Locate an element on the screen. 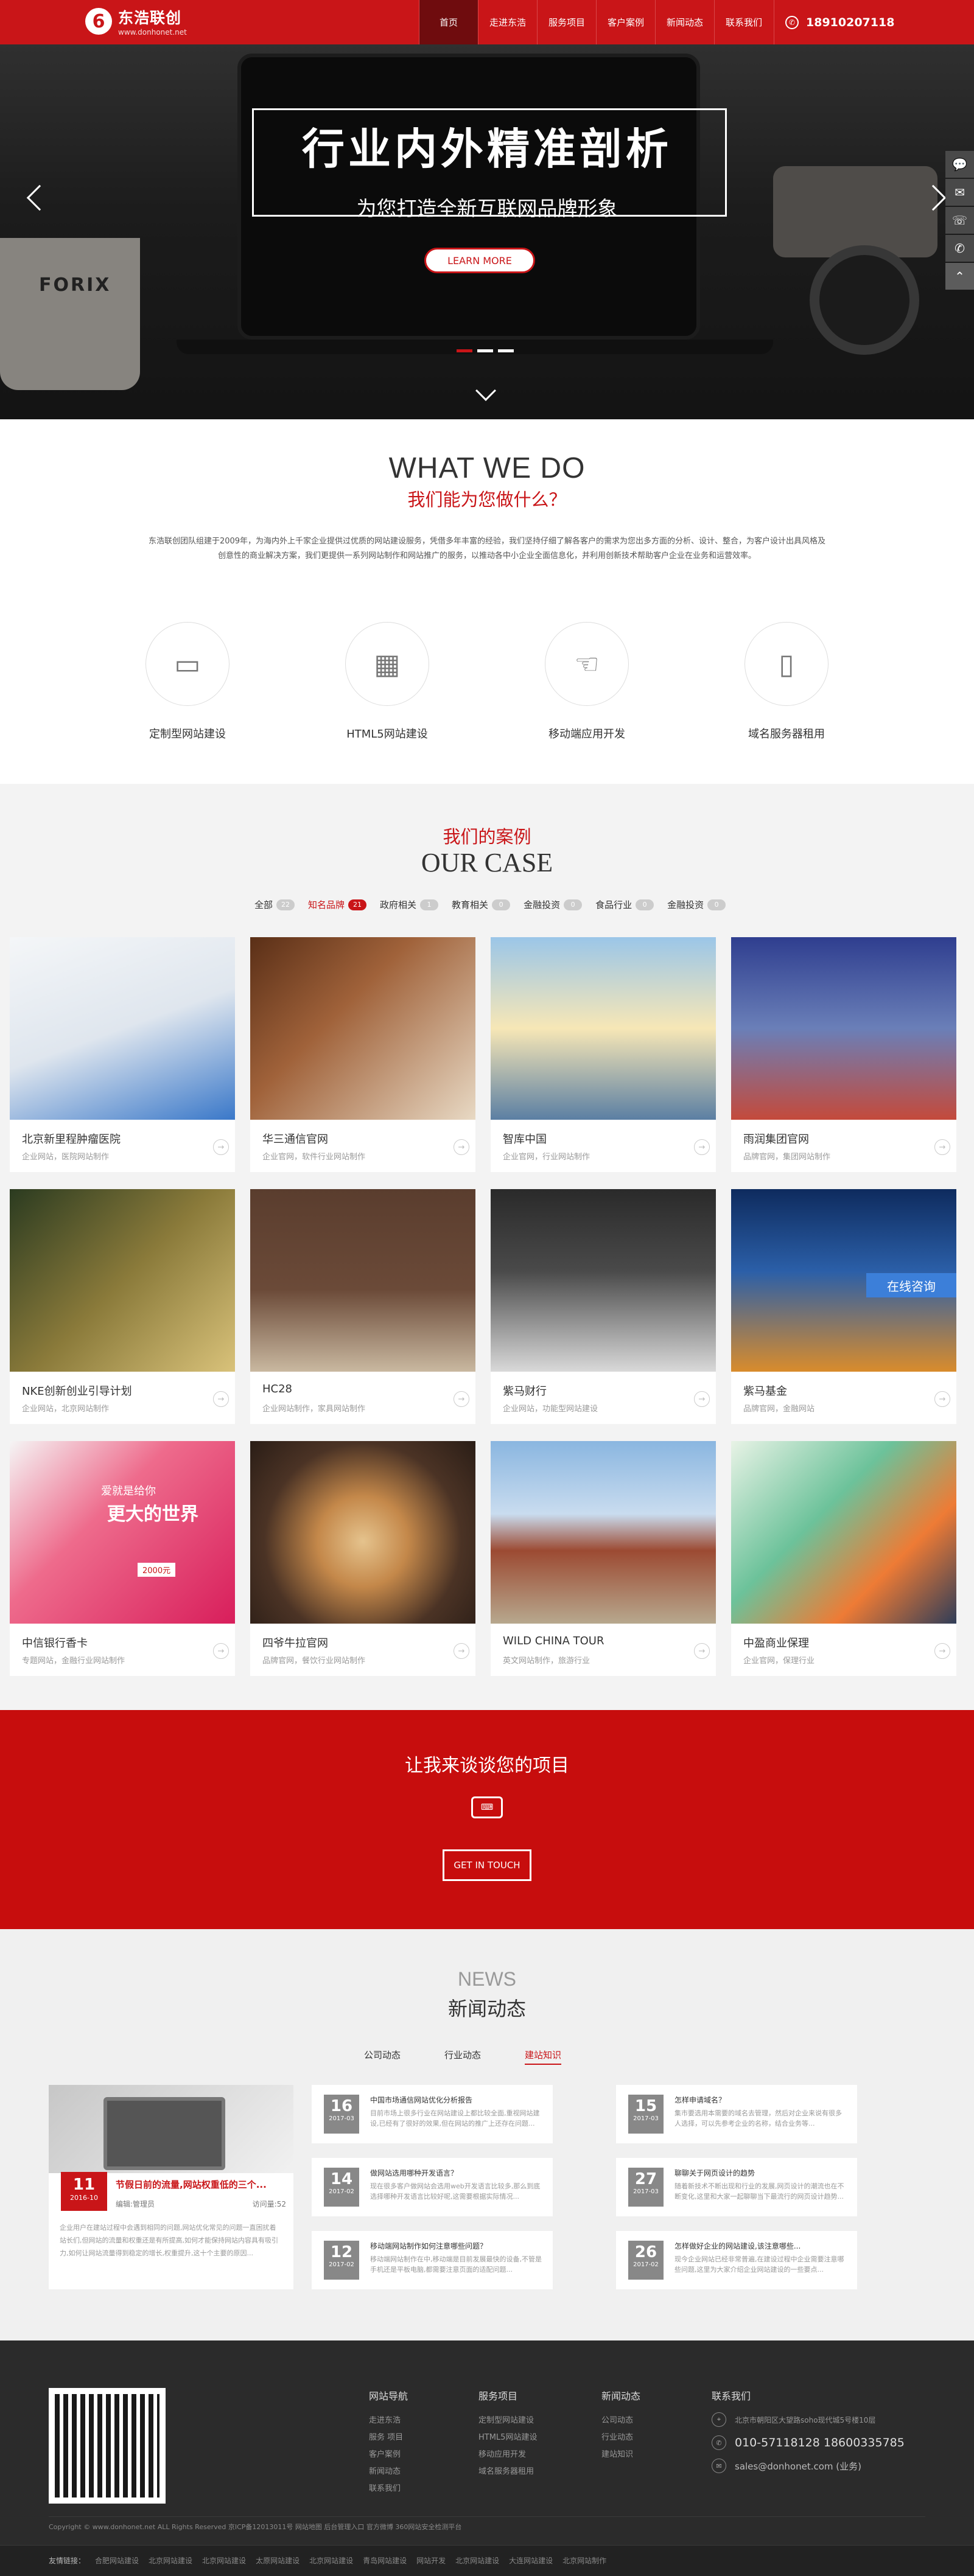 The image size is (974, 2576). footer-link: 行业动态 is located at coordinates (620, 2437).